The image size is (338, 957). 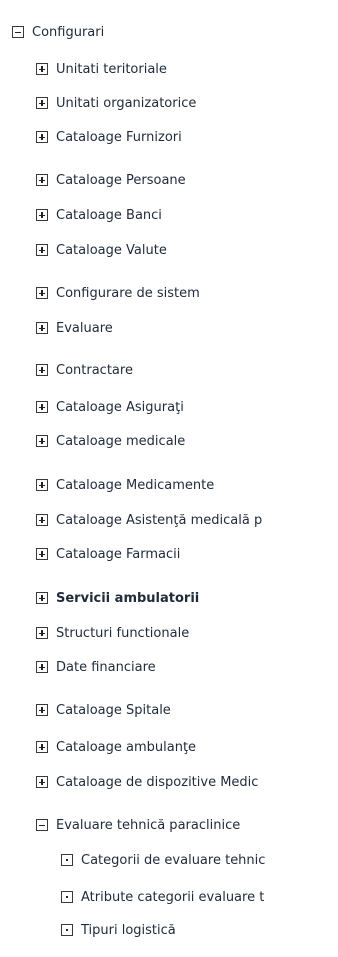 I want to click on tree-node-label: Cataloage Farmacii, so click(x=118, y=554).